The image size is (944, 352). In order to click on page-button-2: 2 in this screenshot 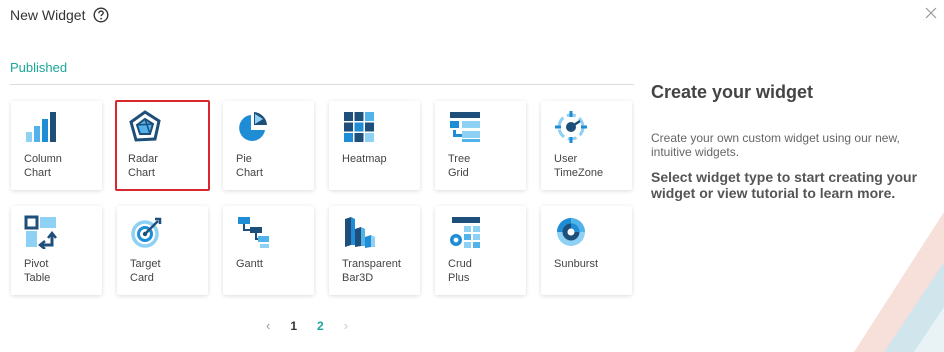, I will do `click(320, 326)`.